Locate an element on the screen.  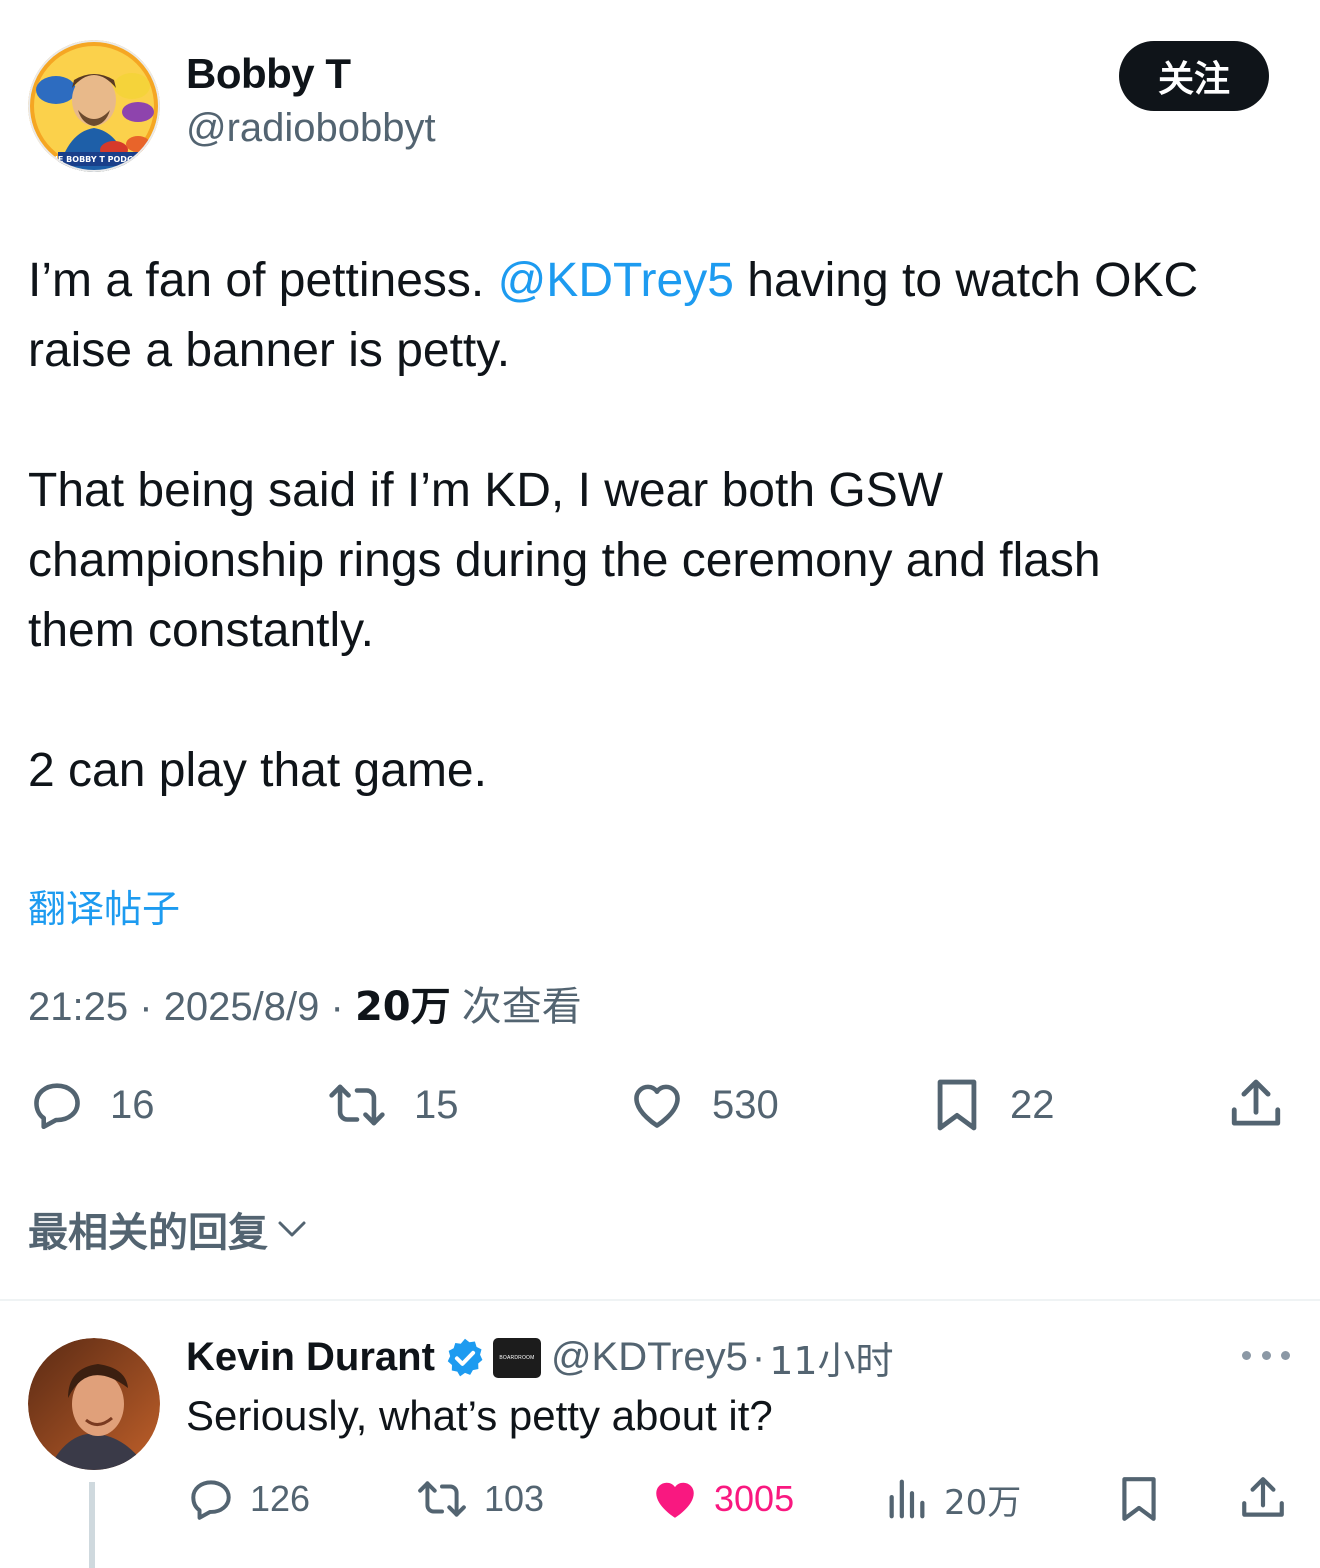
reply-time: 11小时 is located at coordinates (831, 1357).